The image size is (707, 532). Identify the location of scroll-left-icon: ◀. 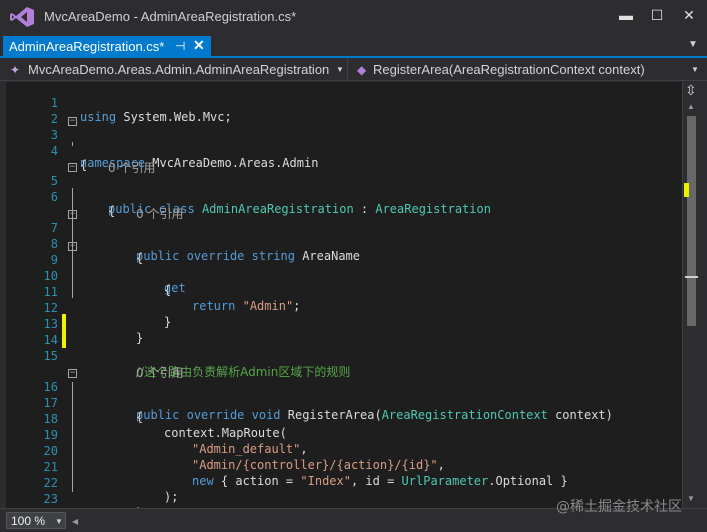
(75, 521).